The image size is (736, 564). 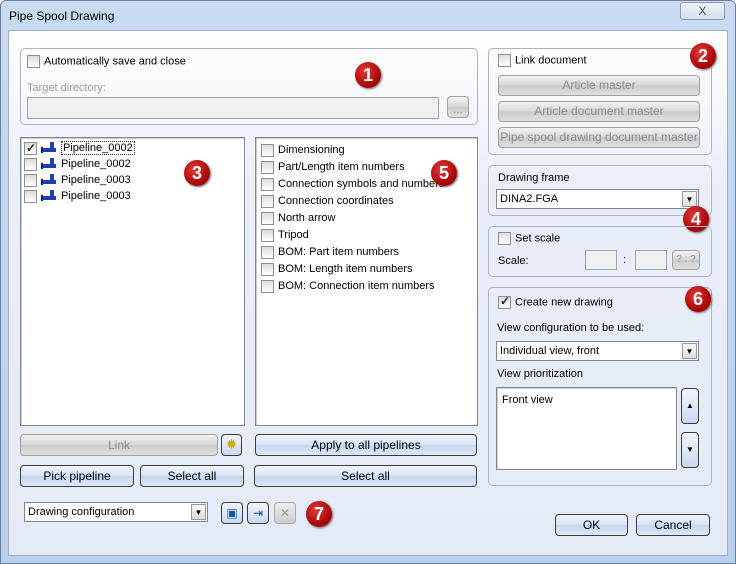 I want to click on view-config-select: Individual view, front ▼, so click(x=597, y=351).